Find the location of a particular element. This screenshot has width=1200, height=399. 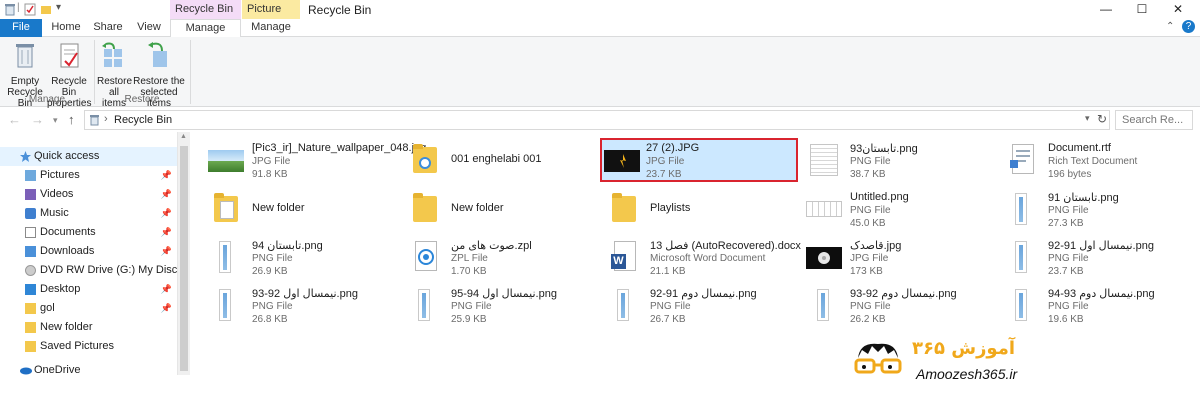

close-button: ✕ is located at coordinates (1178, 9).